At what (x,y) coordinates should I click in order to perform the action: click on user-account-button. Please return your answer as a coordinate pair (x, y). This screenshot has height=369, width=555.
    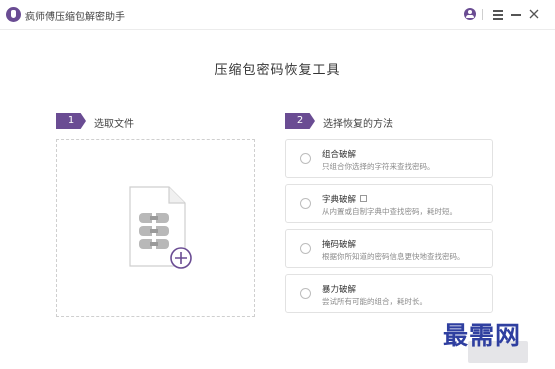
    Looking at the image, I should click on (470, 14).